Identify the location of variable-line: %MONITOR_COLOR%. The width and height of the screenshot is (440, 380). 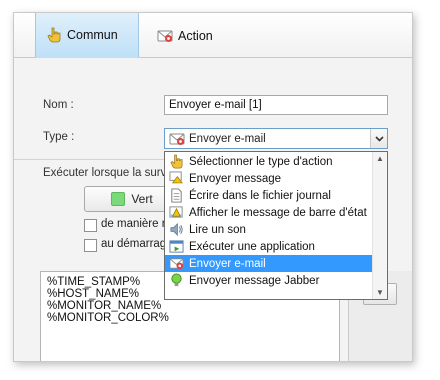
(108, 318).